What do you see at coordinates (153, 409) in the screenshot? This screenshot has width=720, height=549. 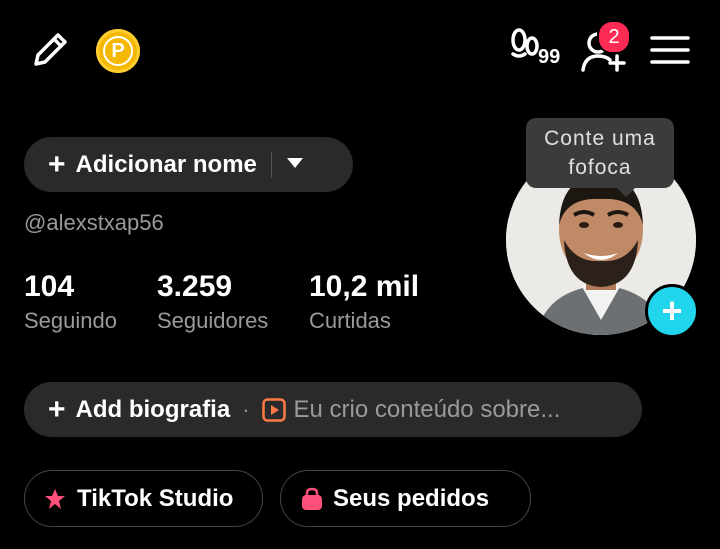 I see `add-bio-label: Add biografia` at bounding box center [153, 409].